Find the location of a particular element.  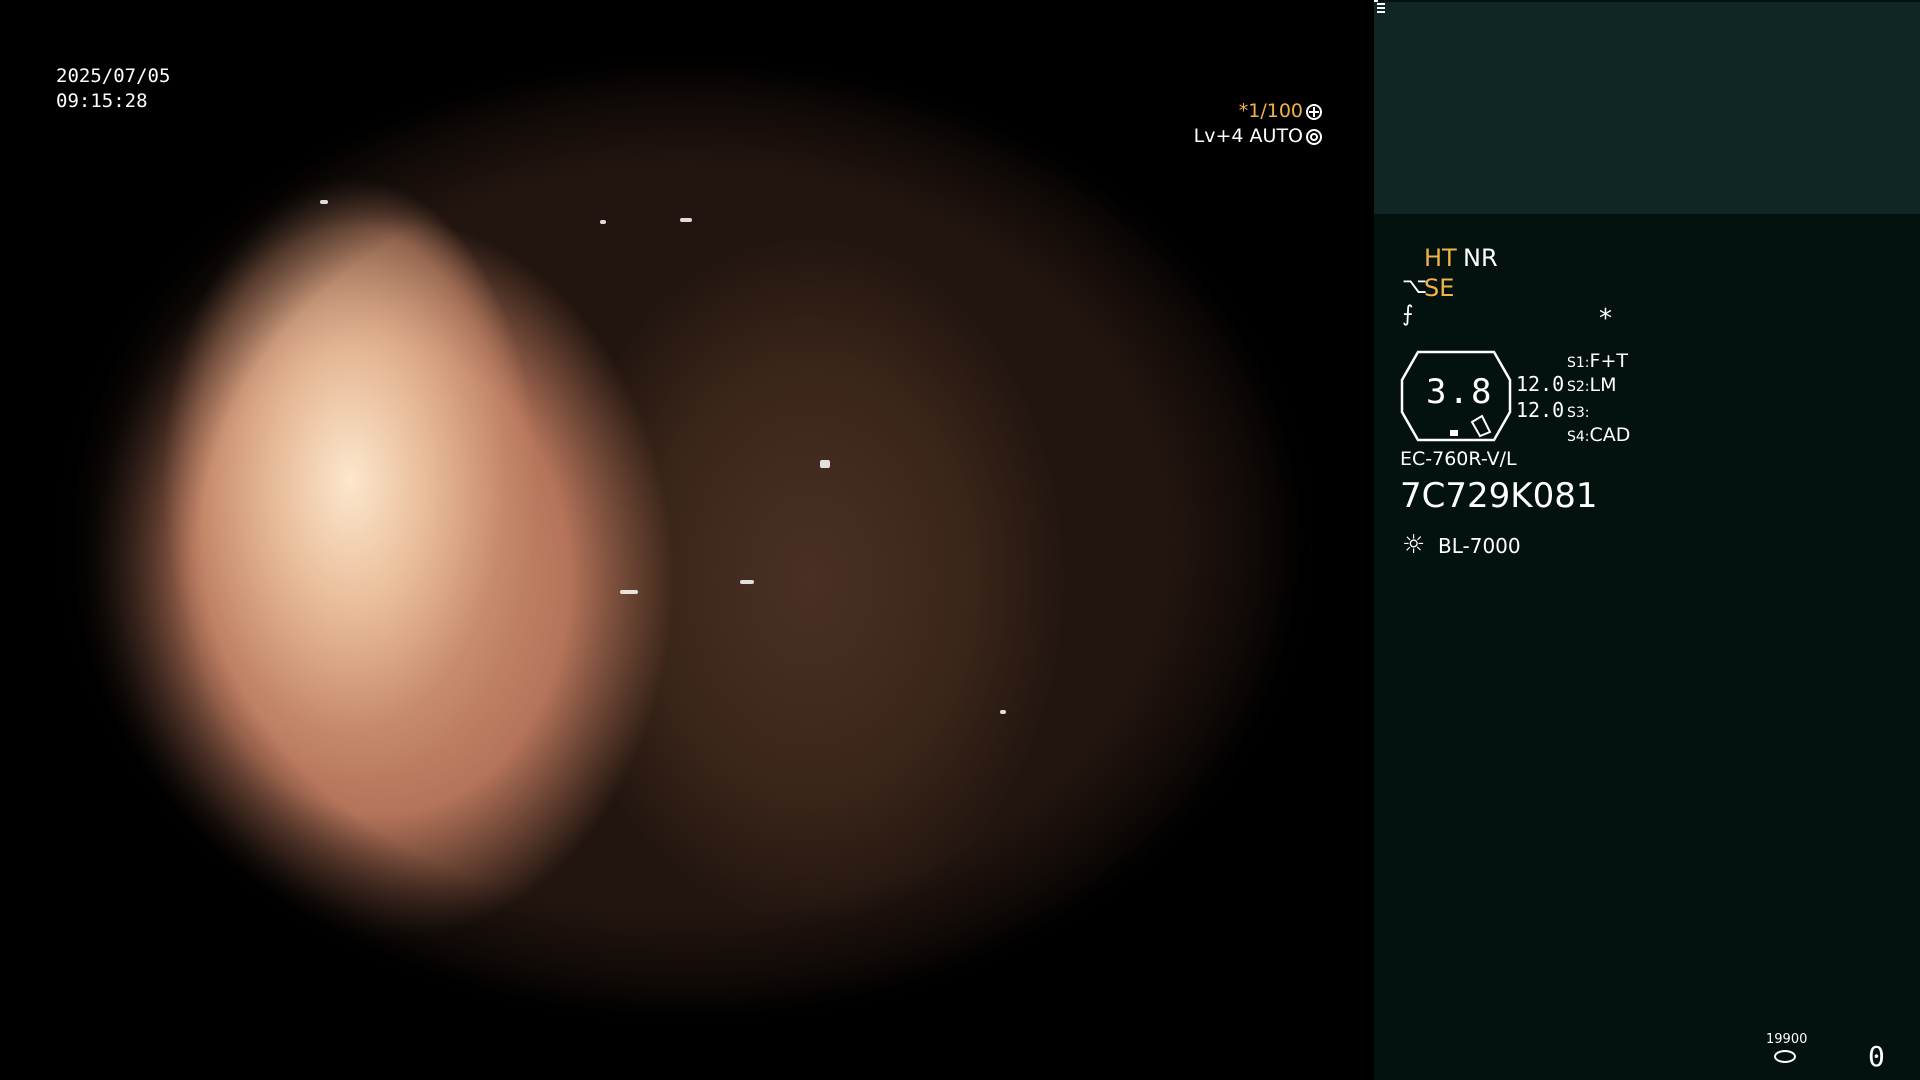

shutter-readout: *1/100 is located at coordinates (1258, 111).